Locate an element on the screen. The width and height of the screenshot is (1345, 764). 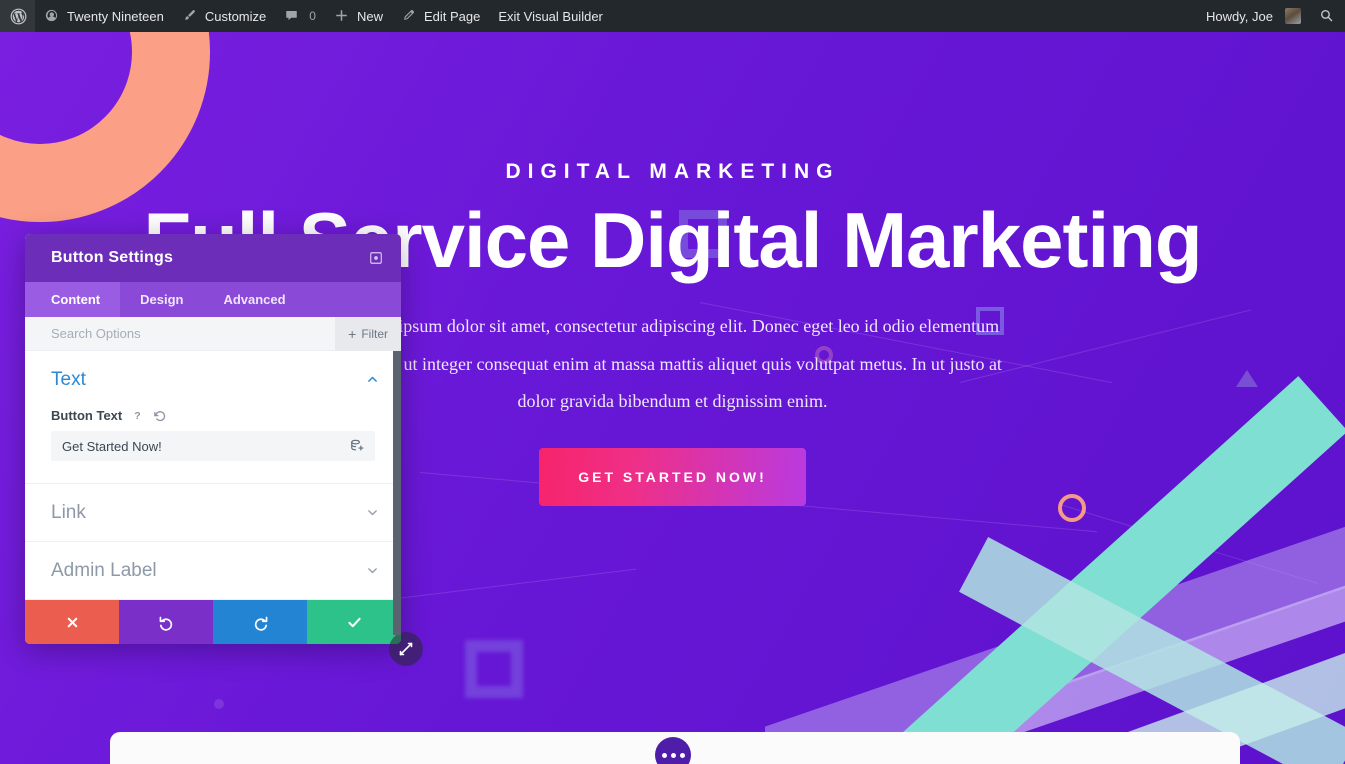
search-icon is located at coordinates (1327, 16).